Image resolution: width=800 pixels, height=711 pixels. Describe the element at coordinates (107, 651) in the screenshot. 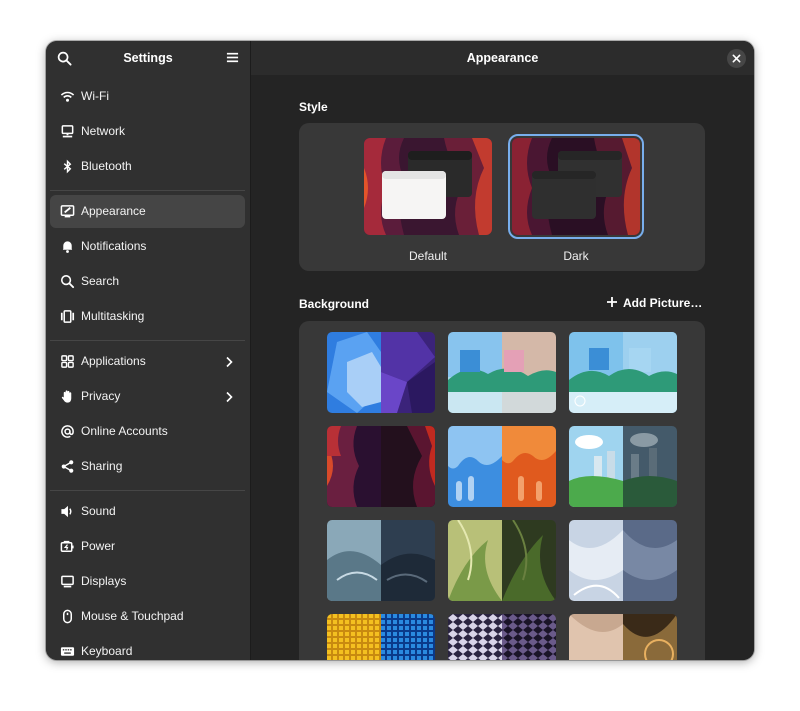

I see `sidebar-item-label: Keyboard` at that location.